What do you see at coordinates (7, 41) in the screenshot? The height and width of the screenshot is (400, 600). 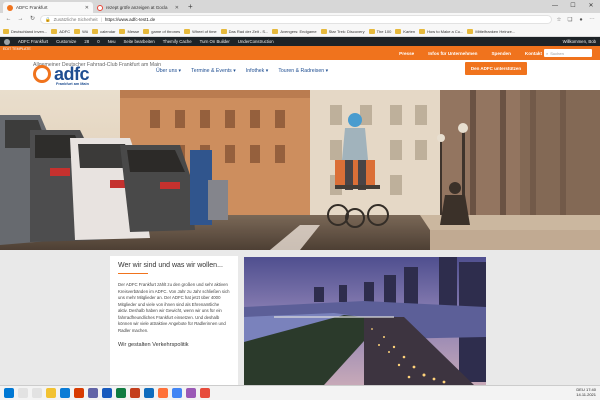 I see `wordpress-icon` at bounding box center [7, 41].